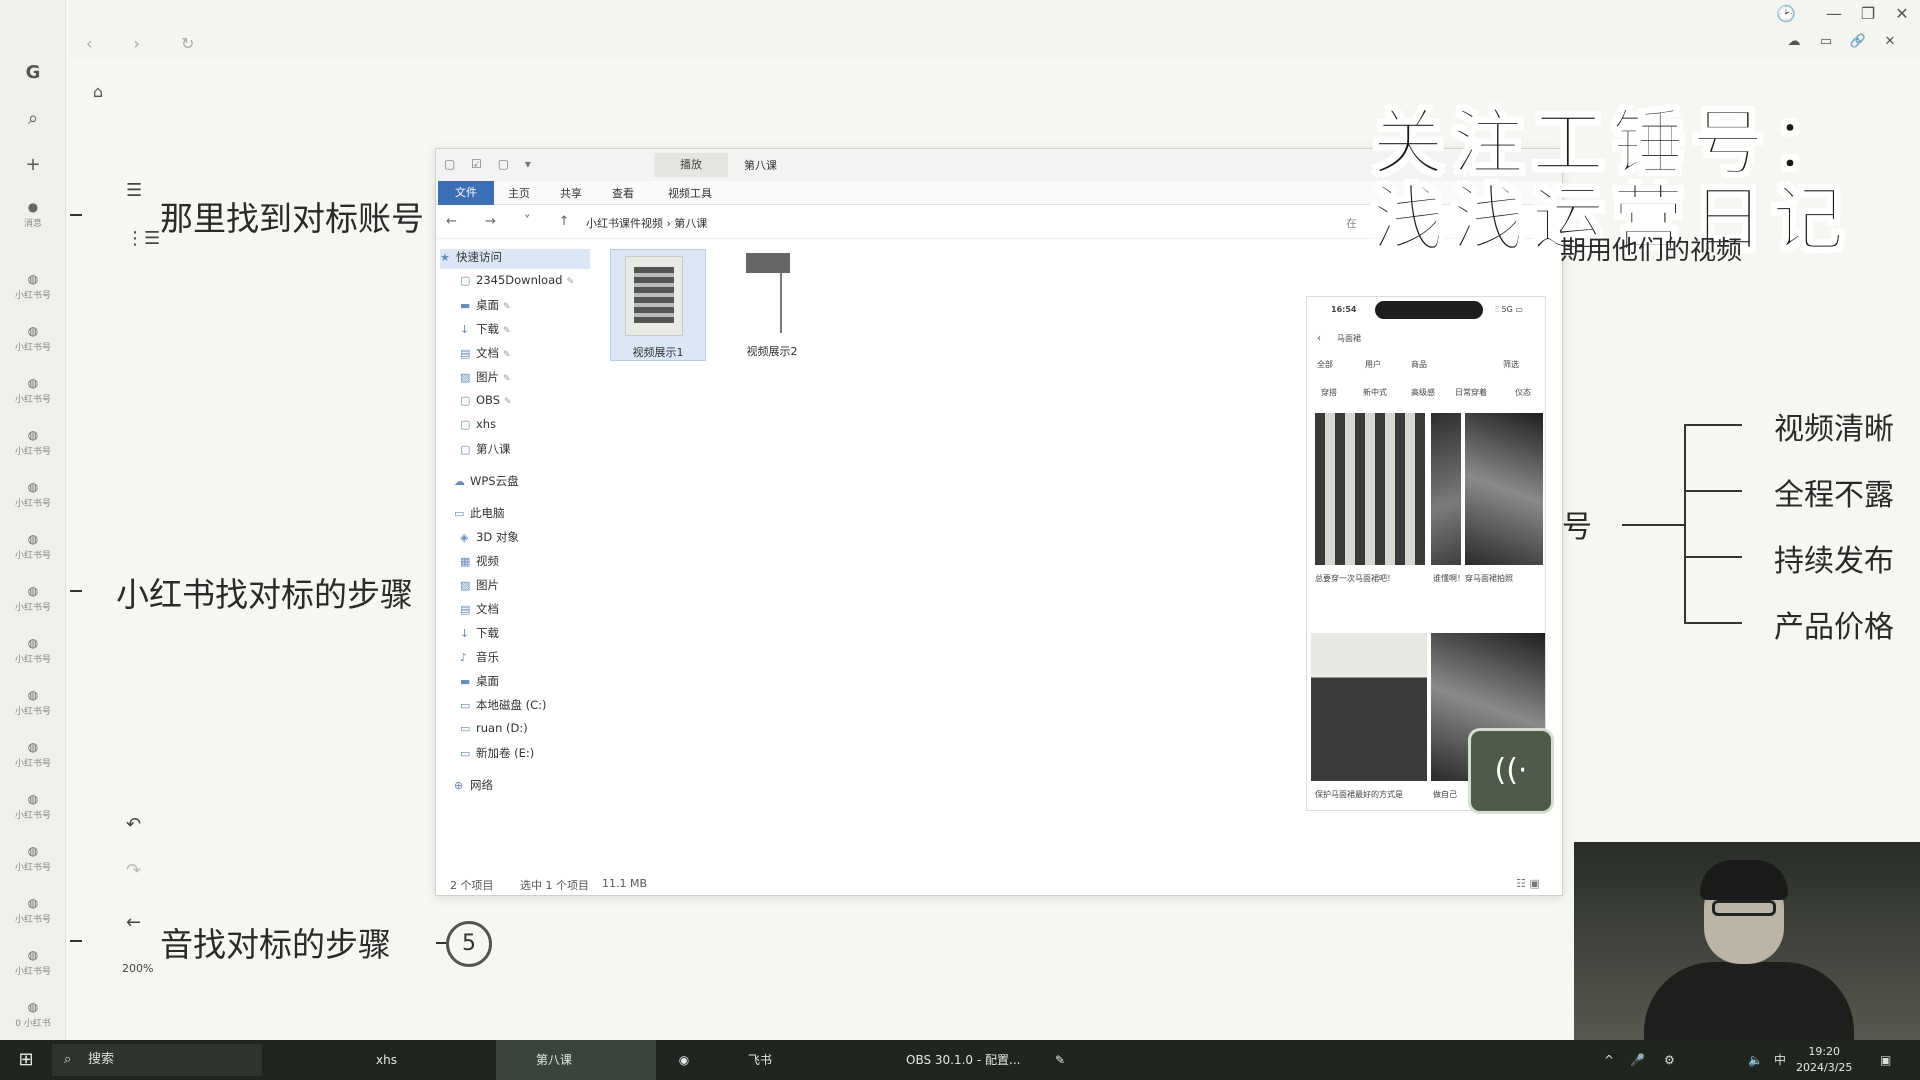 The width and height of the screenshot is (1920, 1080). Describe the element at coordinates (494, 731) in the screenshot. I see `nav-item: ▭ ruan (D:)` at that location.